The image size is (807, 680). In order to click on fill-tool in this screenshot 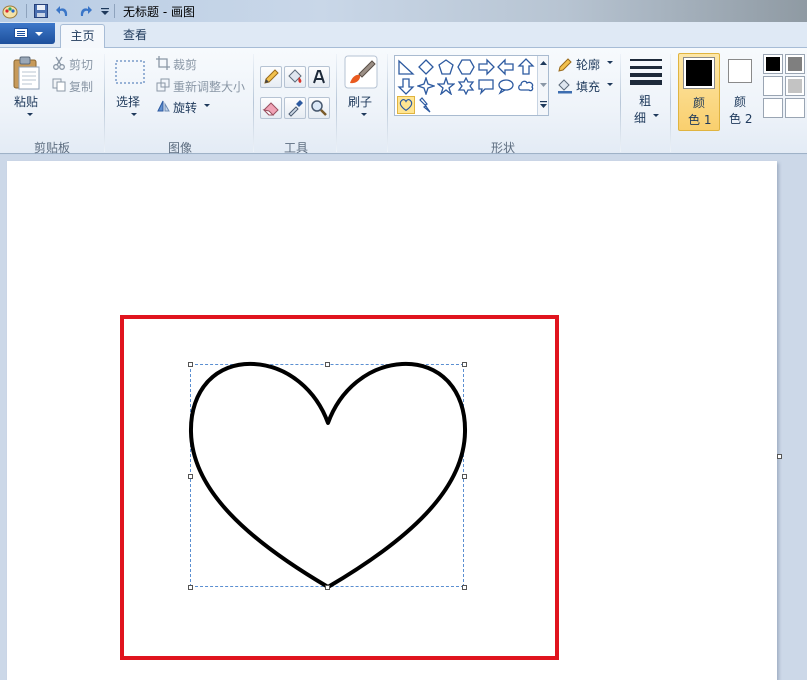, I will do `click(295, 77)`.